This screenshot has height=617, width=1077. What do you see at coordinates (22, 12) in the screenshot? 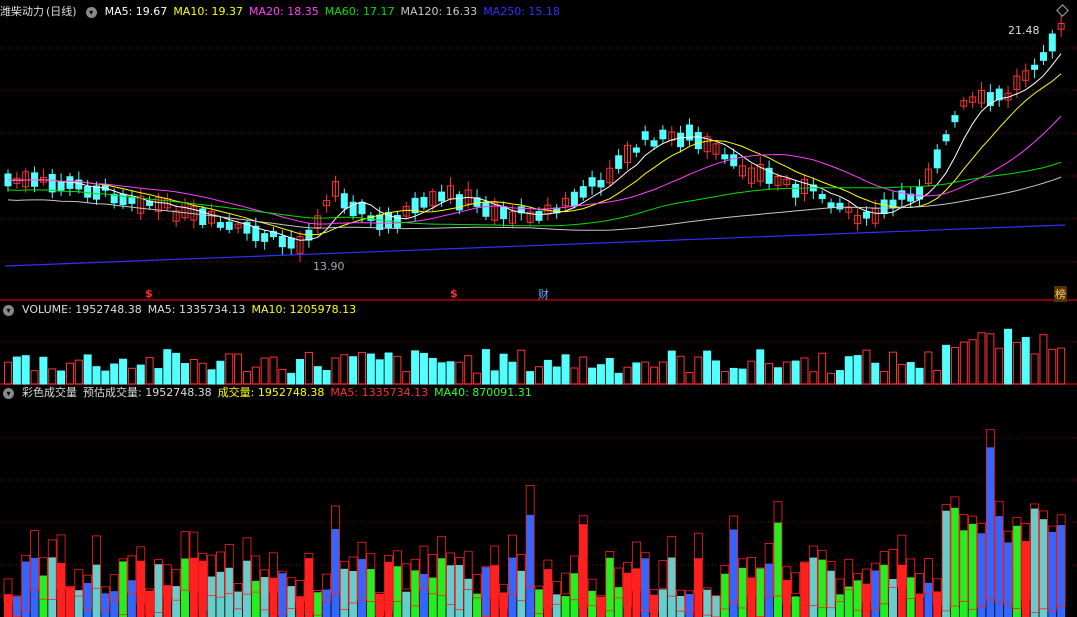
I see `stock-title: 潍柴动力` at bounding box center [22, 12].